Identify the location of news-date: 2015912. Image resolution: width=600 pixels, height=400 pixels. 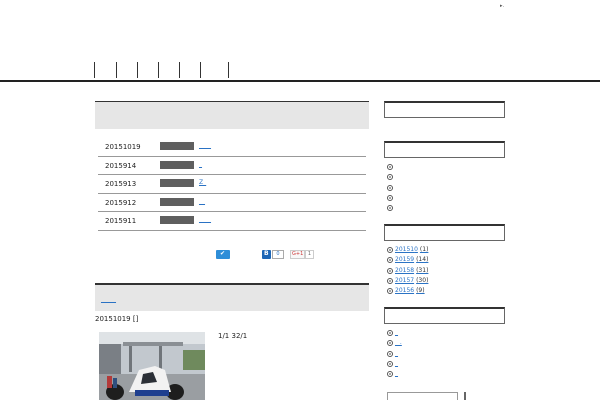
(121, 202).